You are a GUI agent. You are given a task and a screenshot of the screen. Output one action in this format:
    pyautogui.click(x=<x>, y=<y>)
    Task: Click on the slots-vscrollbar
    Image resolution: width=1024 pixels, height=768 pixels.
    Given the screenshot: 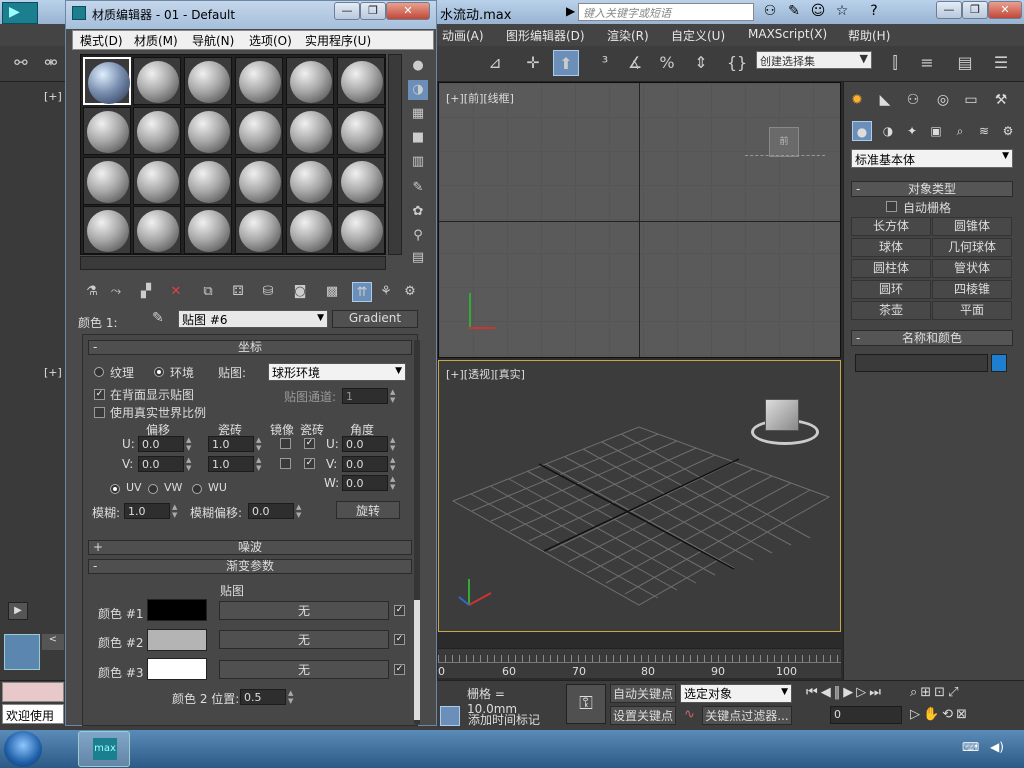 What is the action you would take?
    pyautogui.click(x=395, y=154)
    